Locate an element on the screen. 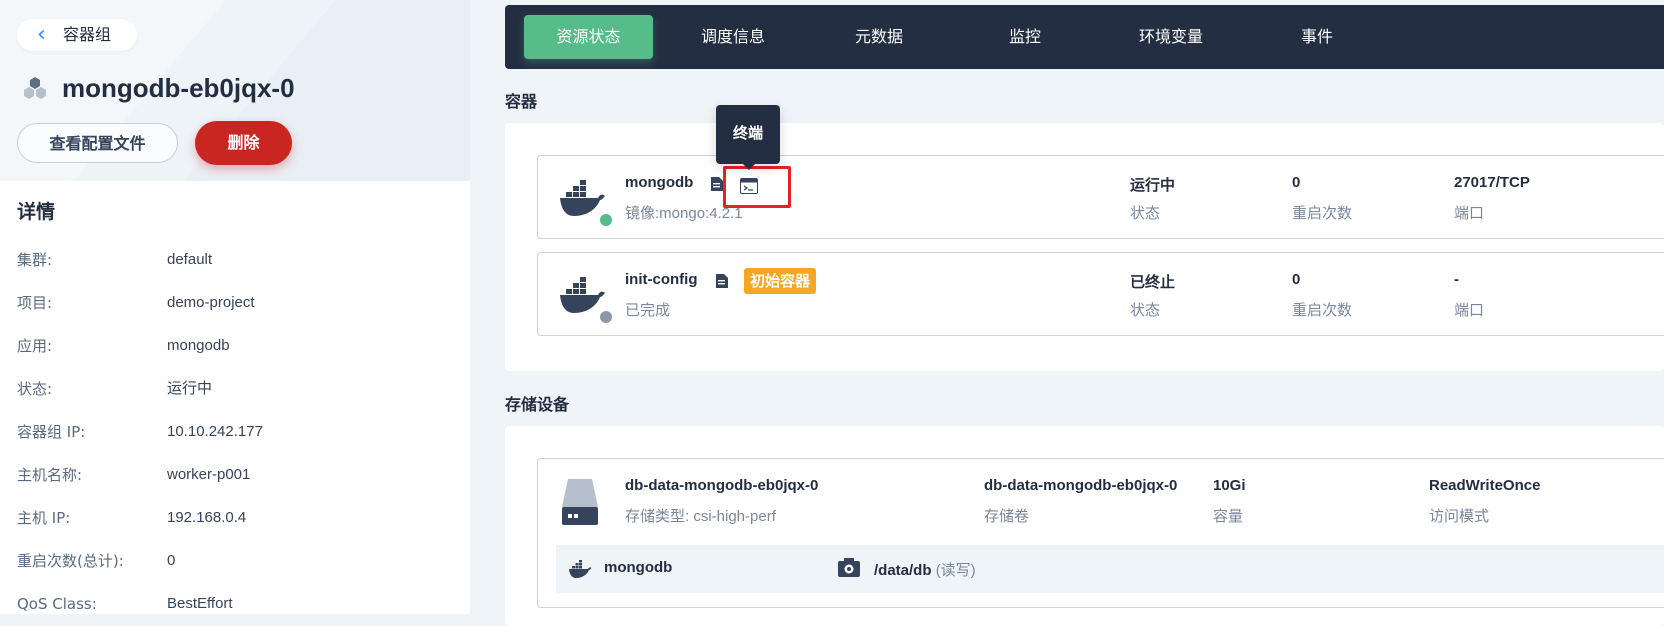 The height and width of the screenshot is (626, 1664). container-name: mongodb is located at coordinates (659, 182).